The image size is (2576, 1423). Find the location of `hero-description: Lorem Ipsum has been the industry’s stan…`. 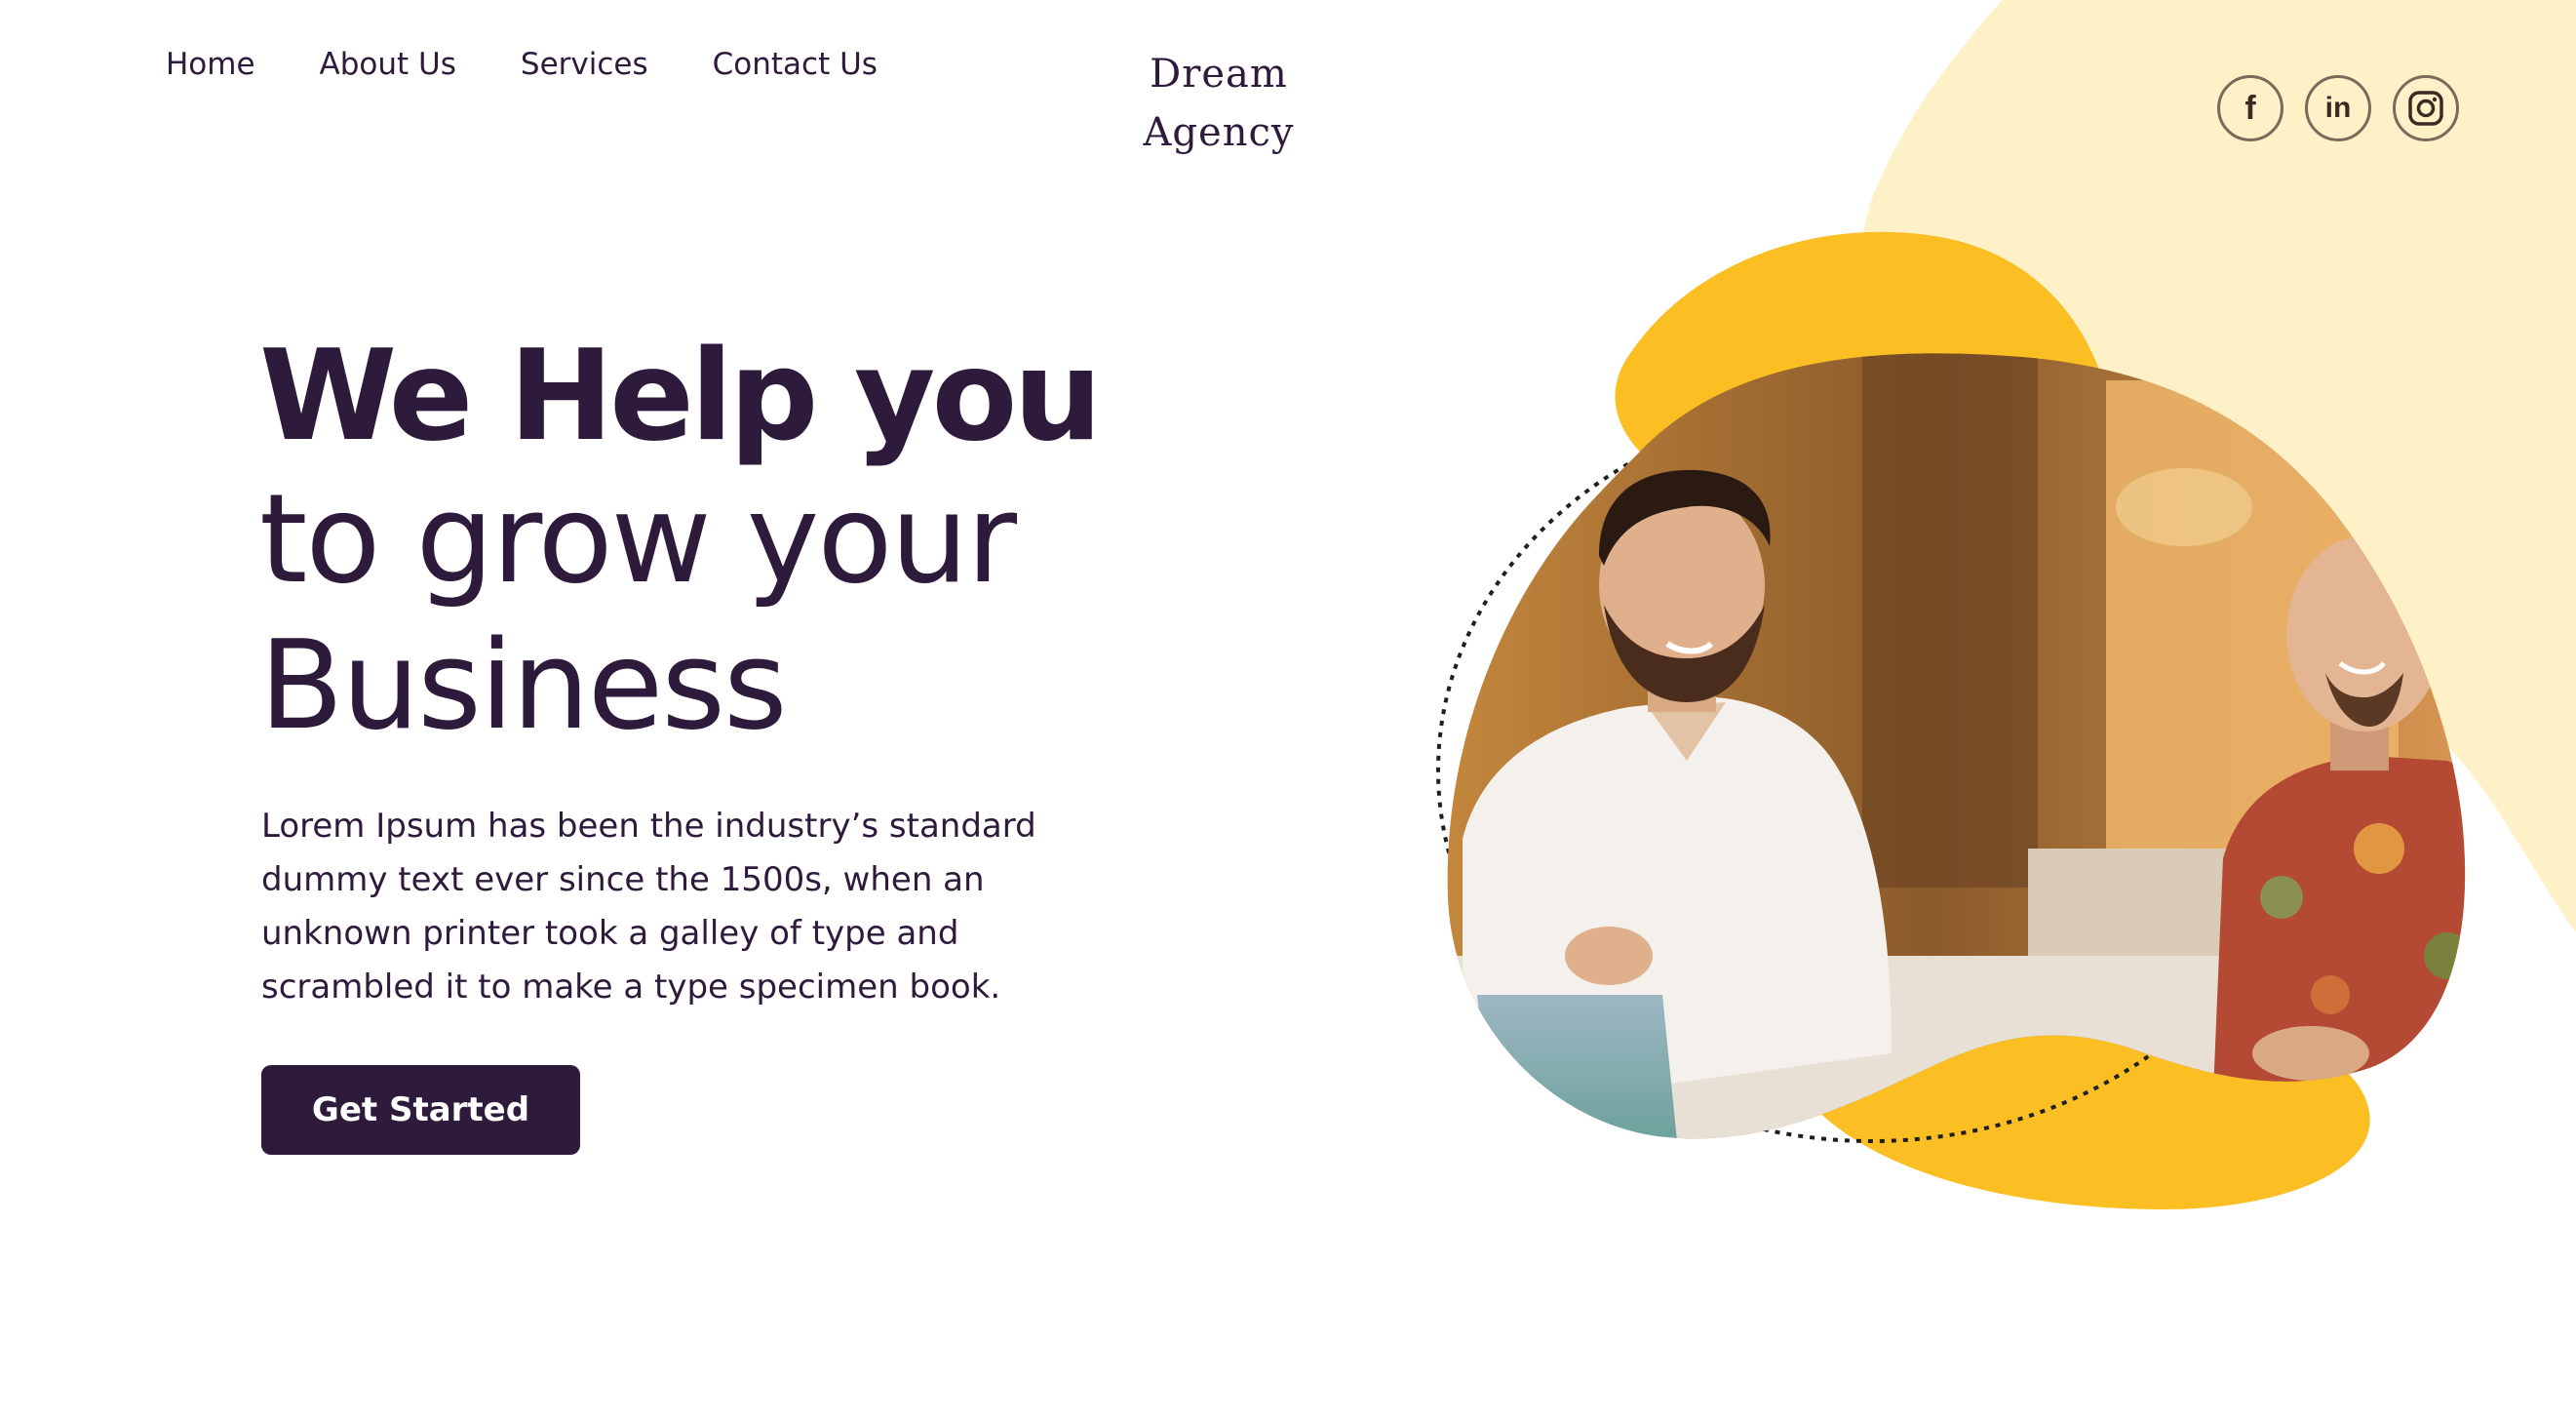

hero-description: Lorem Ipsum has been the industry’s stan… is located at coordinates (648, 907).